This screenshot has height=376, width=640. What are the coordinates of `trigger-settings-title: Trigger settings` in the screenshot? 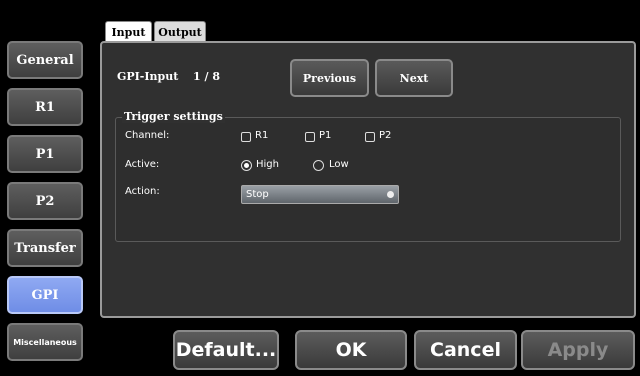 It's located at (173, 116).